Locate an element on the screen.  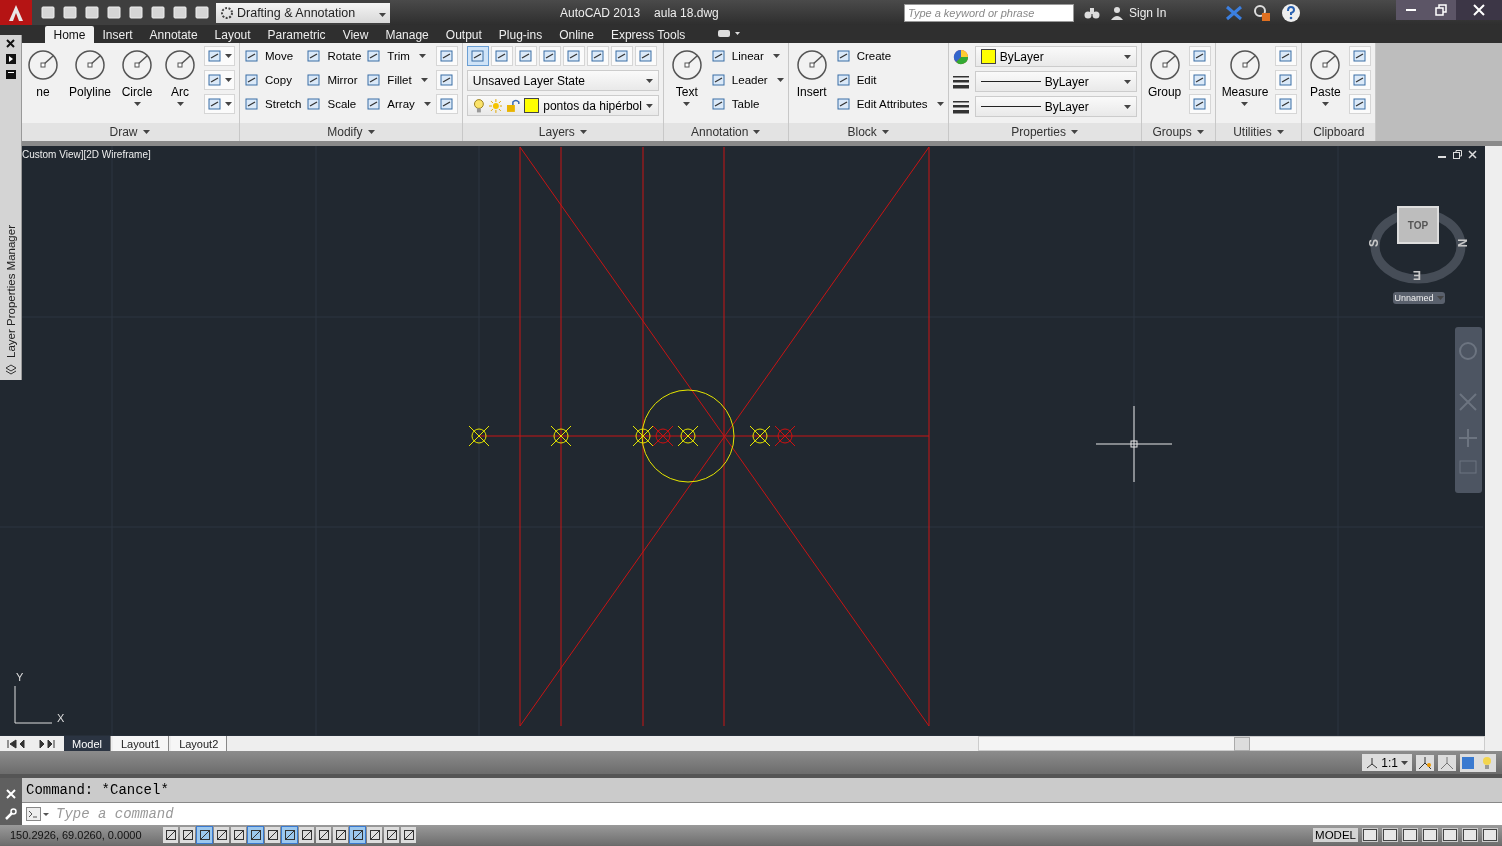
ribbon-tab: Plug-ins is located at coordinates (520, 34).